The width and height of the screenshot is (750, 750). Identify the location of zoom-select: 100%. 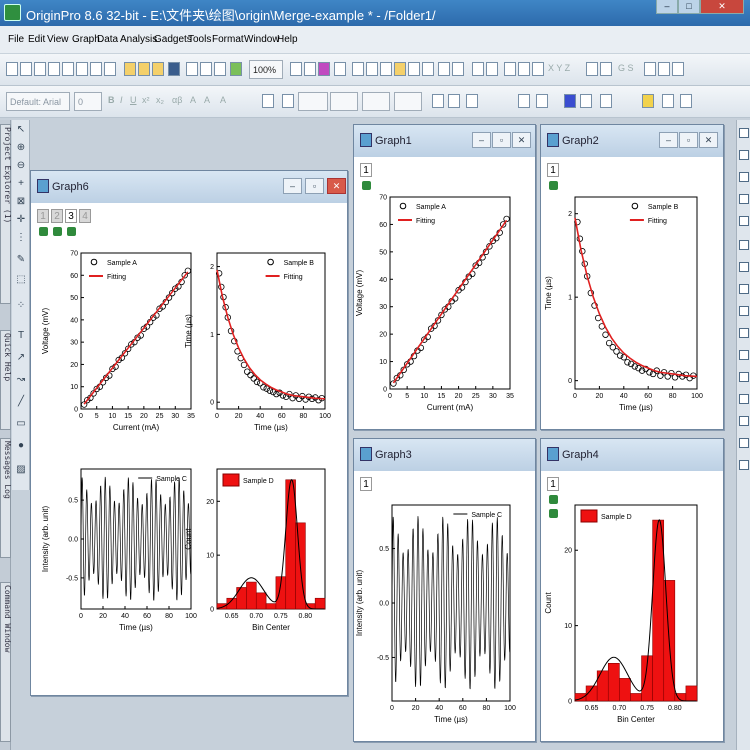
(266, 69).